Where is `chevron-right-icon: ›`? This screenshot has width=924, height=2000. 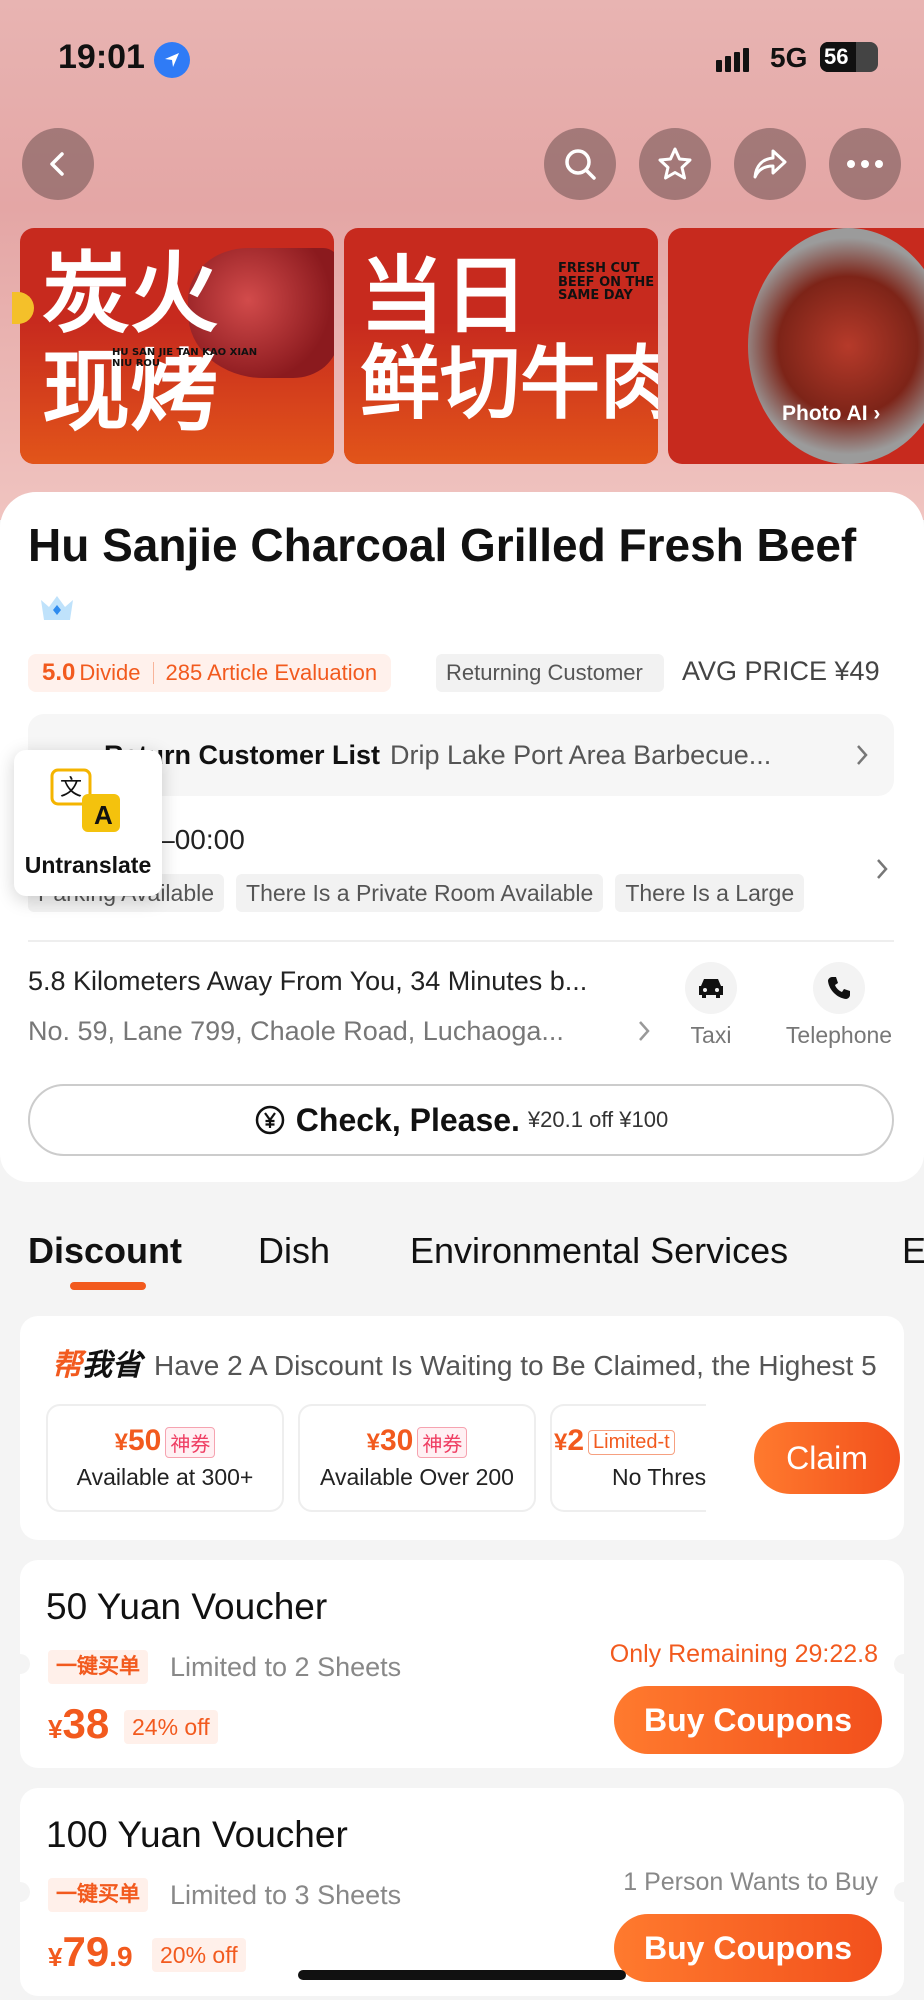 chevron-right-icon: › is located at coordinates (877, 413).